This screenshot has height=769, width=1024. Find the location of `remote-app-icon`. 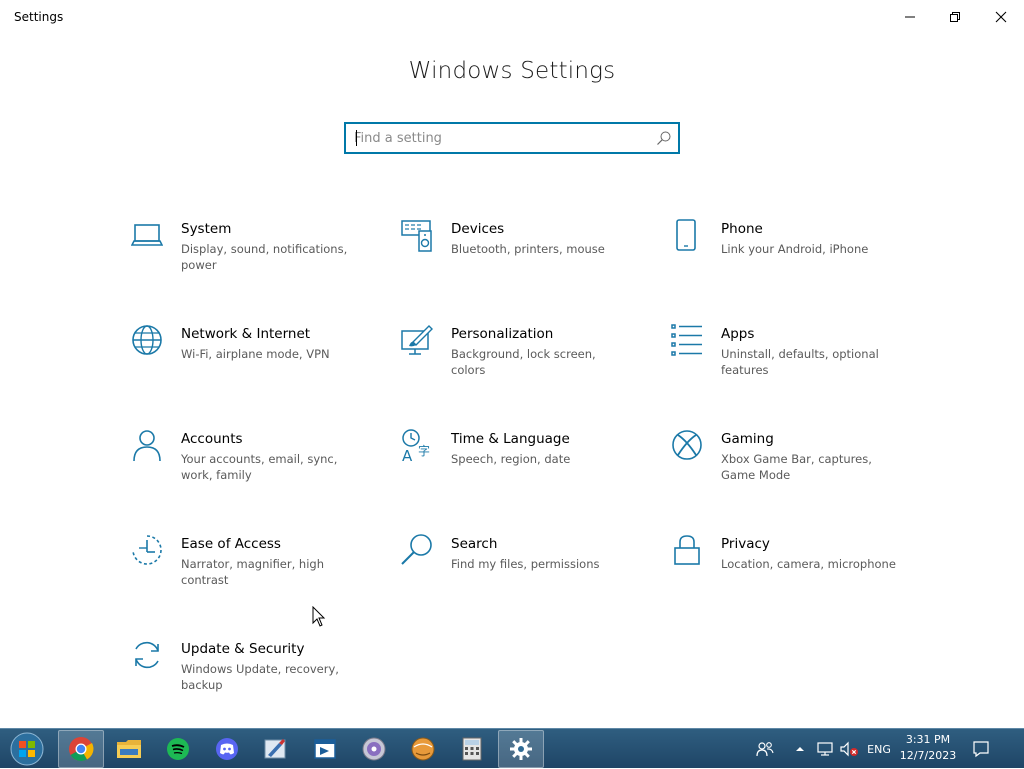

remote-app-icon is located at coordinates (325, 749).